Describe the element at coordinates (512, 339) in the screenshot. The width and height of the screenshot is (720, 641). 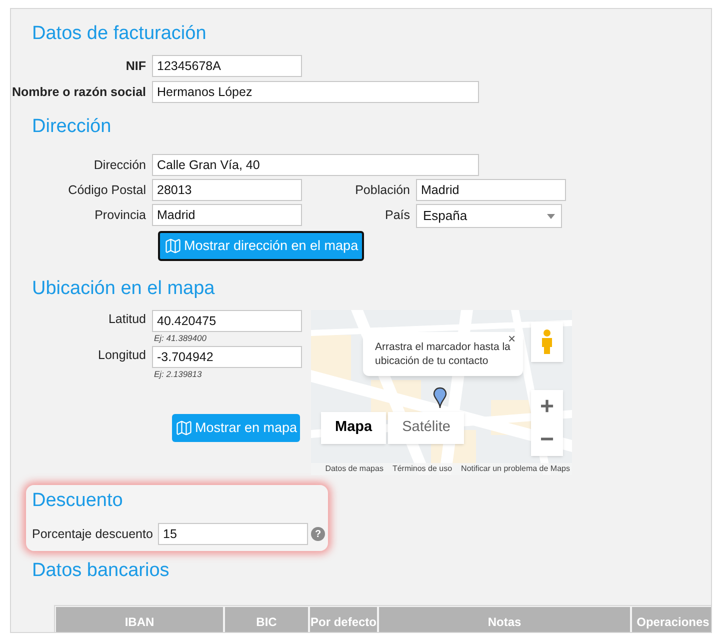
I see `close-button: ×` at that location.